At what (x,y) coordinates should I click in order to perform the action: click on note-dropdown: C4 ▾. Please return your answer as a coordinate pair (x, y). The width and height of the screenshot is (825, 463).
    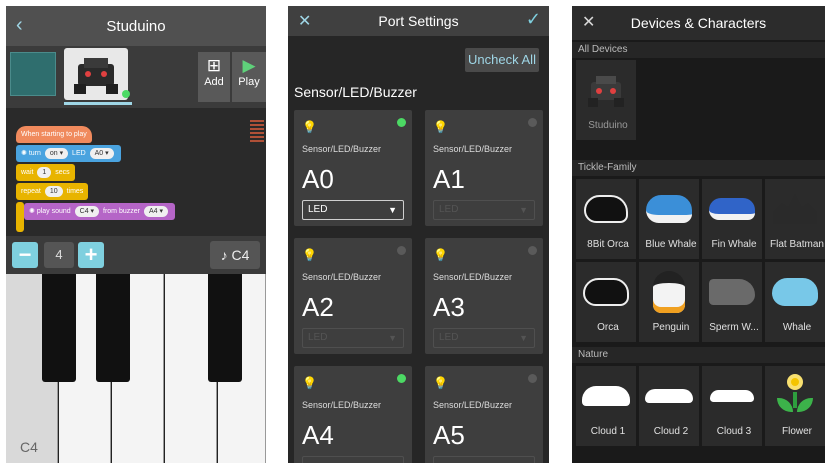
    Looking at the image, I should click on (87, 211).